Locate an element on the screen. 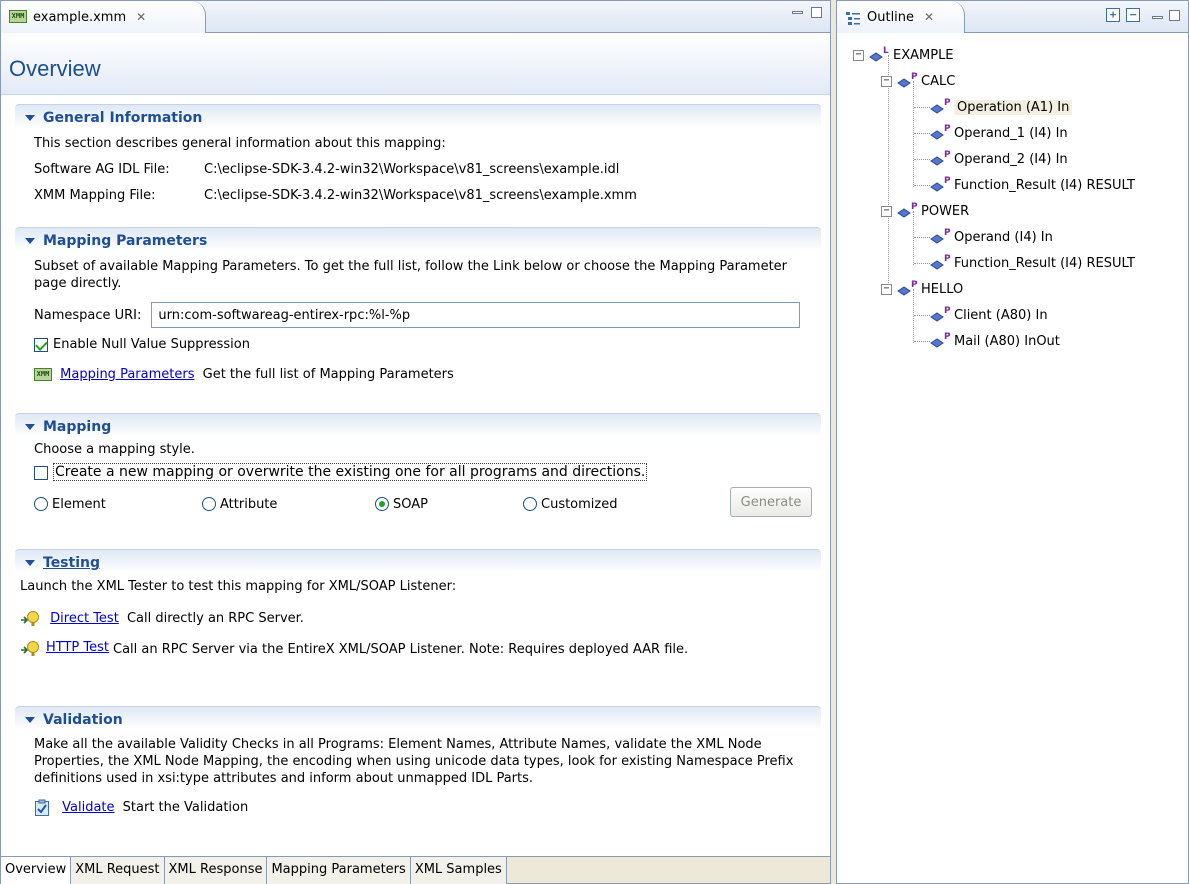 This screenshot has width=1189, height=884. tree-node-operand-2: P Operand_2 (I4) In is located at coordinates (998, 159).